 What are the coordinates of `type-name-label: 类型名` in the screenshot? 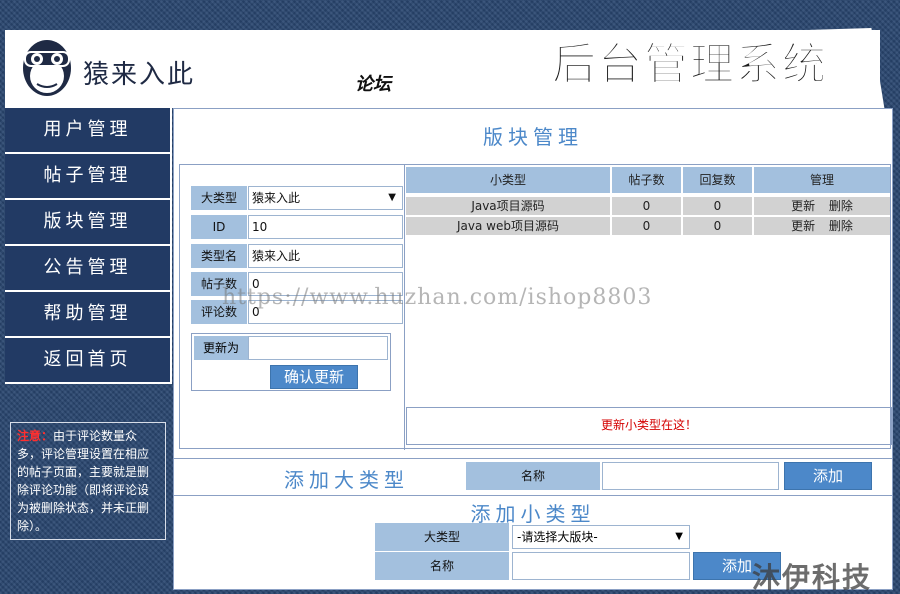 It's located at (219, 256).